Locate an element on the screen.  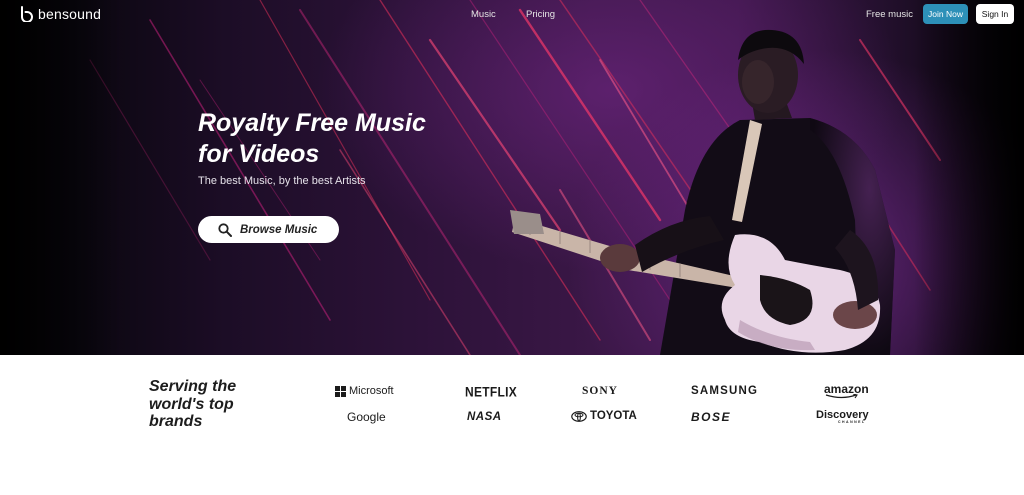
hero-title-line-2: for Videos is located at coordinates (259, 154).